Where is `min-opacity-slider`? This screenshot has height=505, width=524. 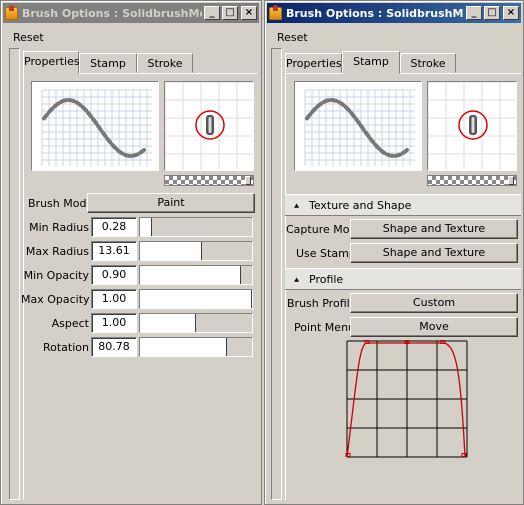
min-opacity-slider is located at coordinates (196, 275).